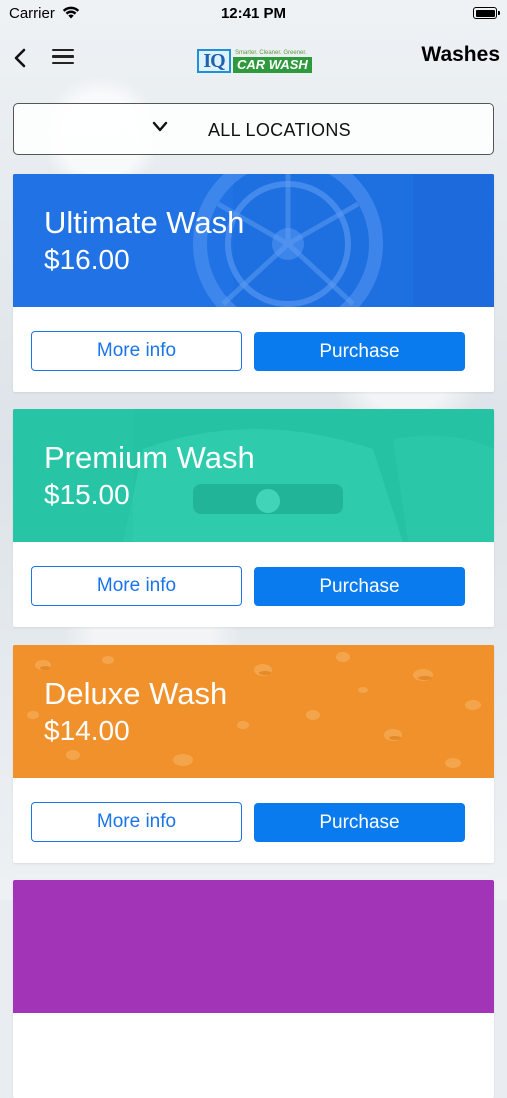 The image size is (507, 1098). I want to click on back-chevron-icon, so click(21, 58).